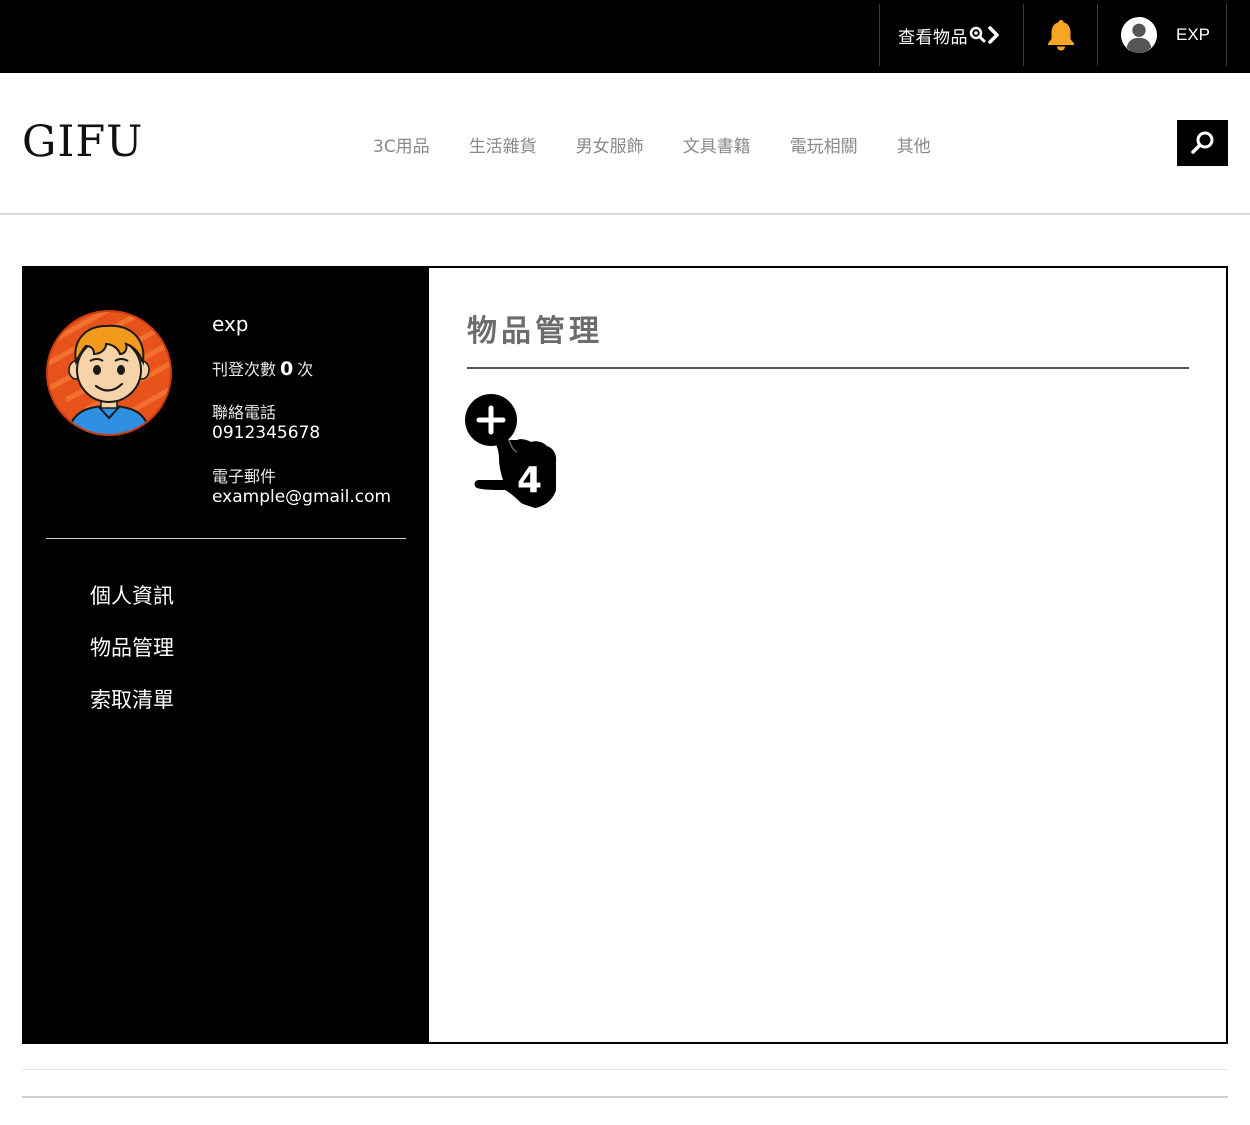 The height and width of the screenshot is (1125, 1250). What do you see at coordinates (828, 368) in the screenshot?
I see `title-divider` at bounding box center [828, 368].